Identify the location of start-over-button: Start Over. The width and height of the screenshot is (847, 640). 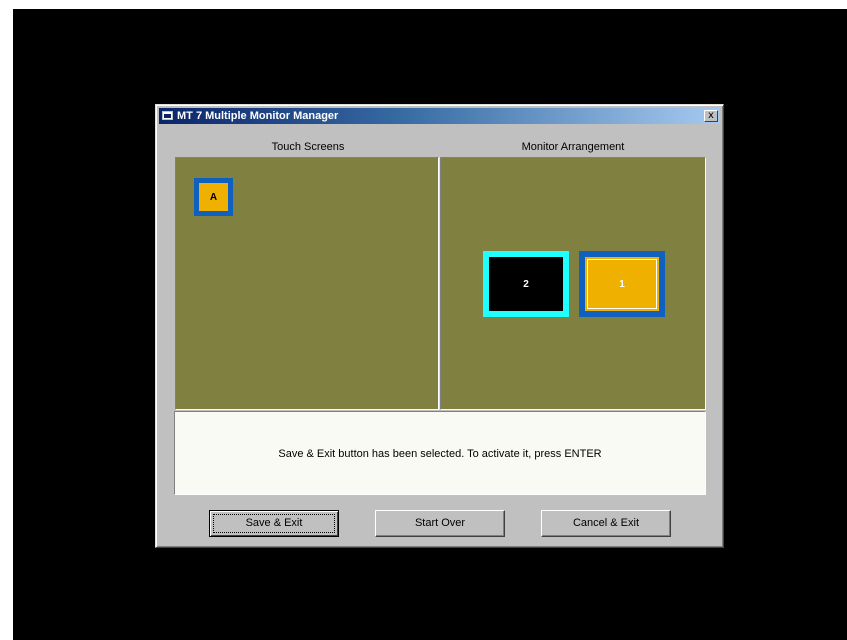
(440, 523).